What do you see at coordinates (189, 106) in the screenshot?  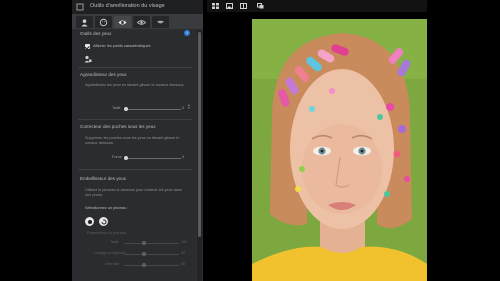 I see `size-spinner: ▴ ▾` at bounding box center [189, 106].